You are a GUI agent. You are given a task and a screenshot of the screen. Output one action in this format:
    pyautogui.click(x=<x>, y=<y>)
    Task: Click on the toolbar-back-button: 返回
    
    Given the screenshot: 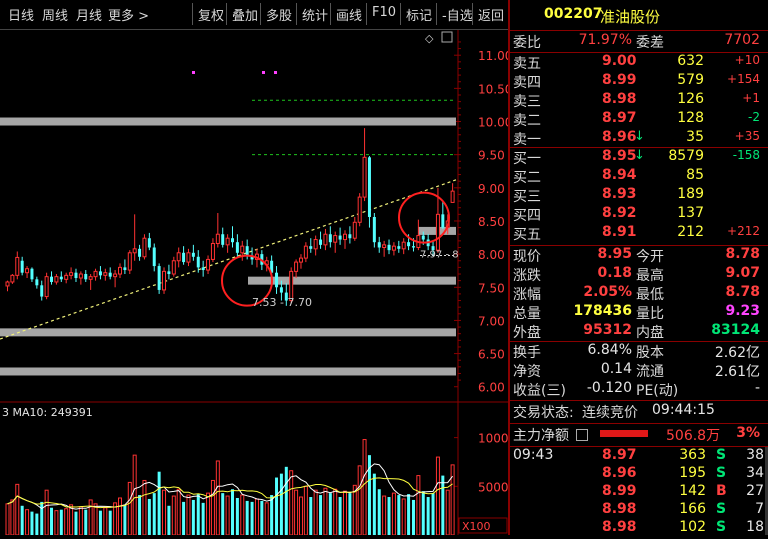 What is the action you would take?
    pyautogui.click(x=491, y=14)
    